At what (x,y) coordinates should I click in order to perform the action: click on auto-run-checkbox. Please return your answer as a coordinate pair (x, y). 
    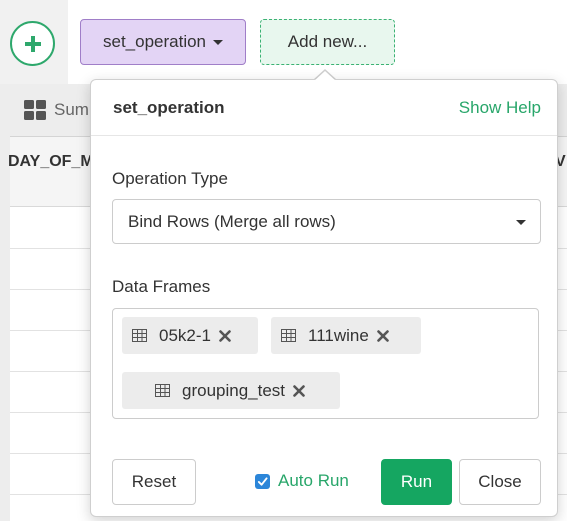
    Looking at the image, I should click on (262, 481).